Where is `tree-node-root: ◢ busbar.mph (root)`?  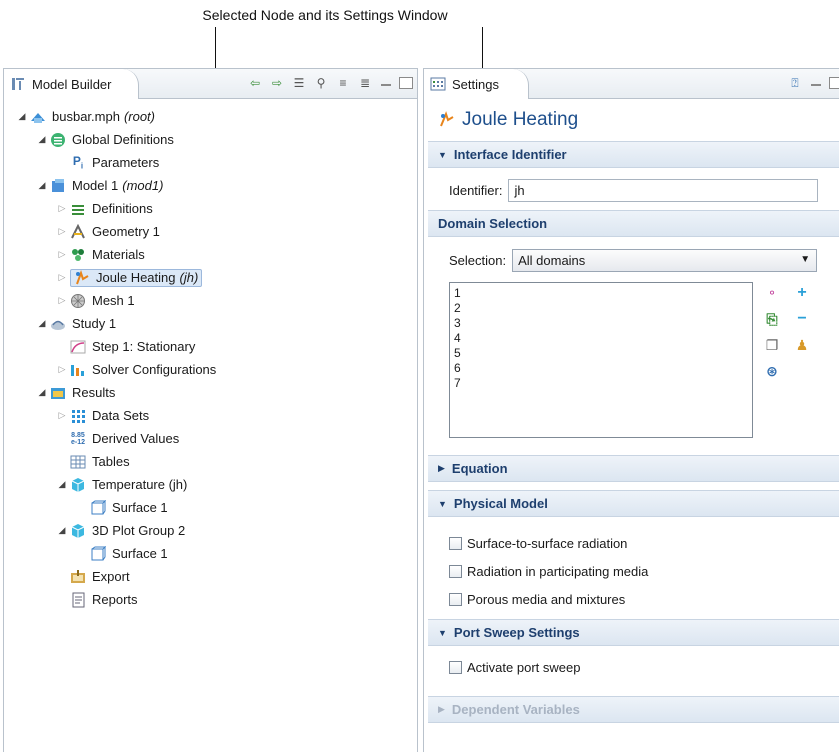
tree-node-root: ◢ busbar.mph (root) is located at coordinates (210, 116).